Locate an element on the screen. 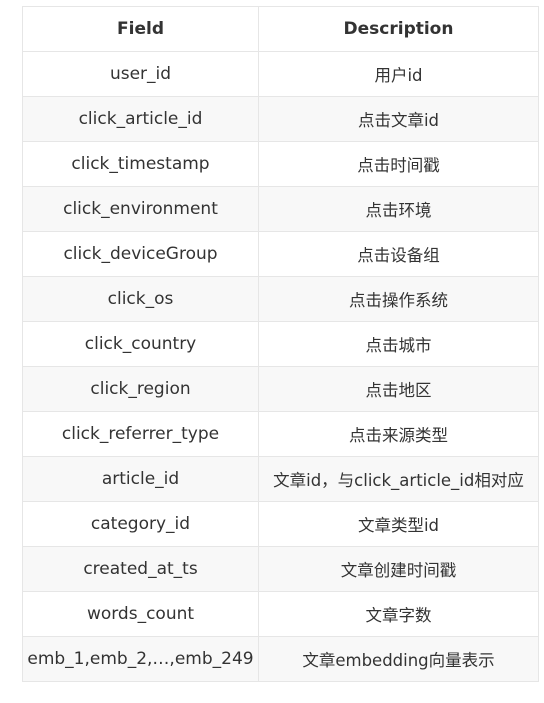  table-row: emb_1,emb_2,…,emb_249 文章embedding向量表示 is located at coordinates (280, 659).